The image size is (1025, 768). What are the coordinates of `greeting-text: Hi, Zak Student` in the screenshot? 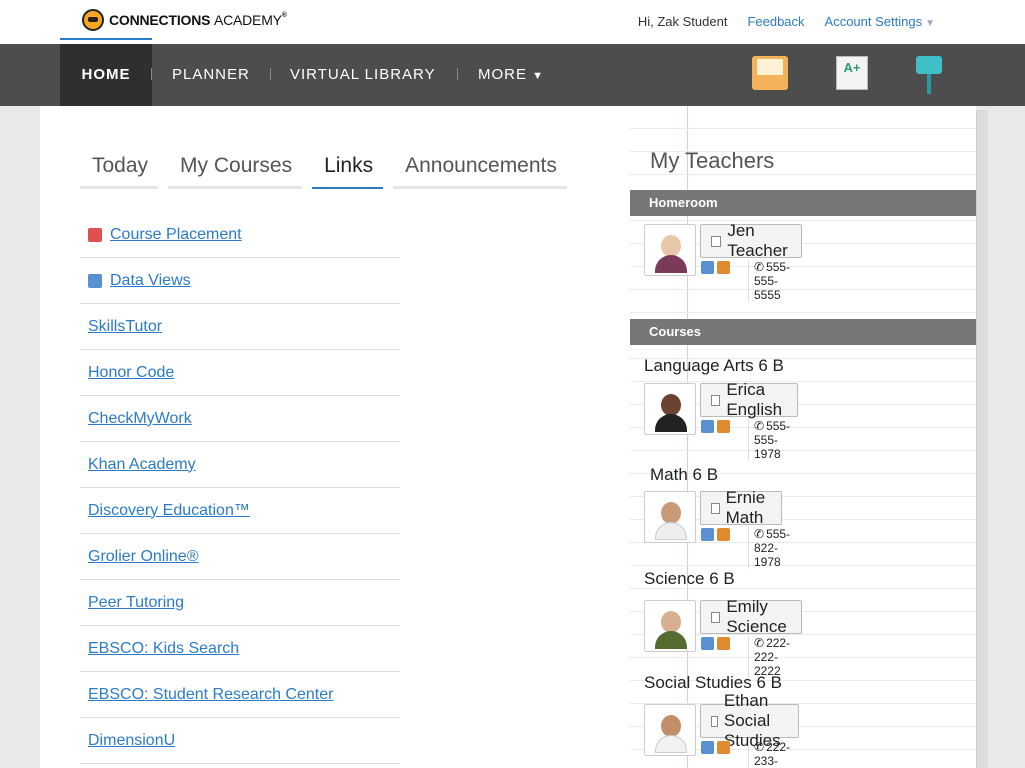 It's located at (682, 21).